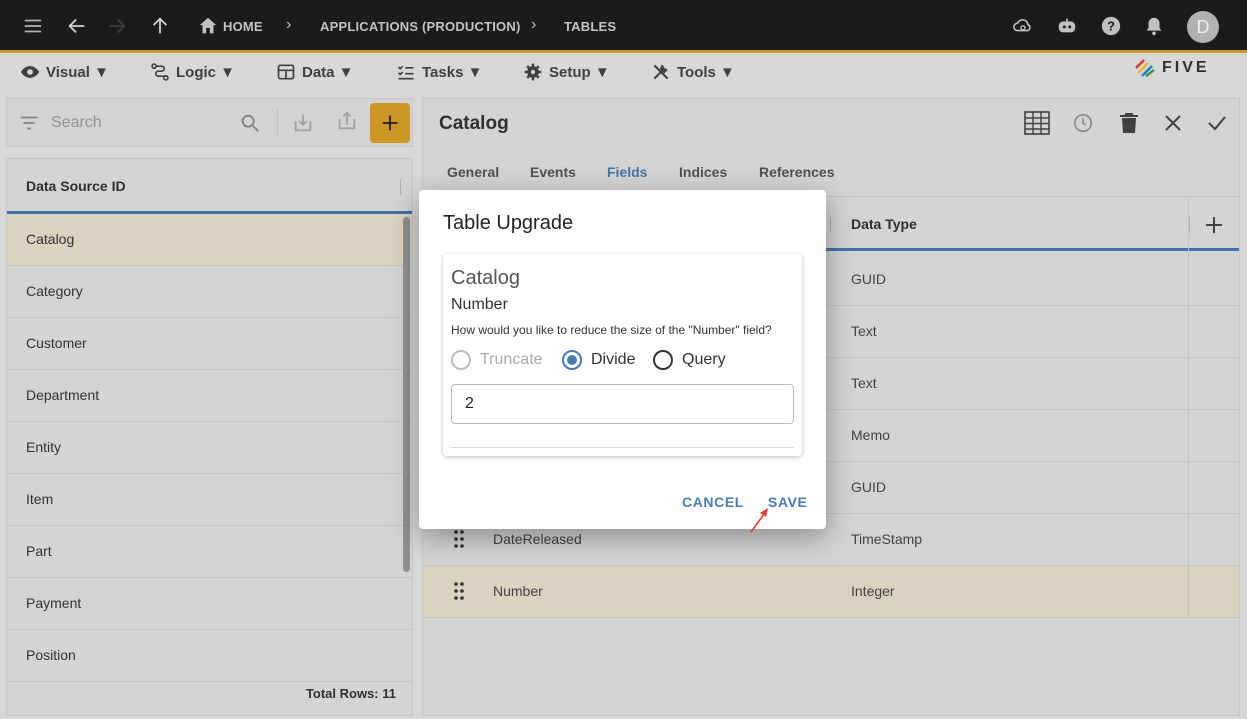 Image resolution: width=1247 pixels, height=719 pixels. I want to click on radio-truncate: Truncate, so click(497, 360).